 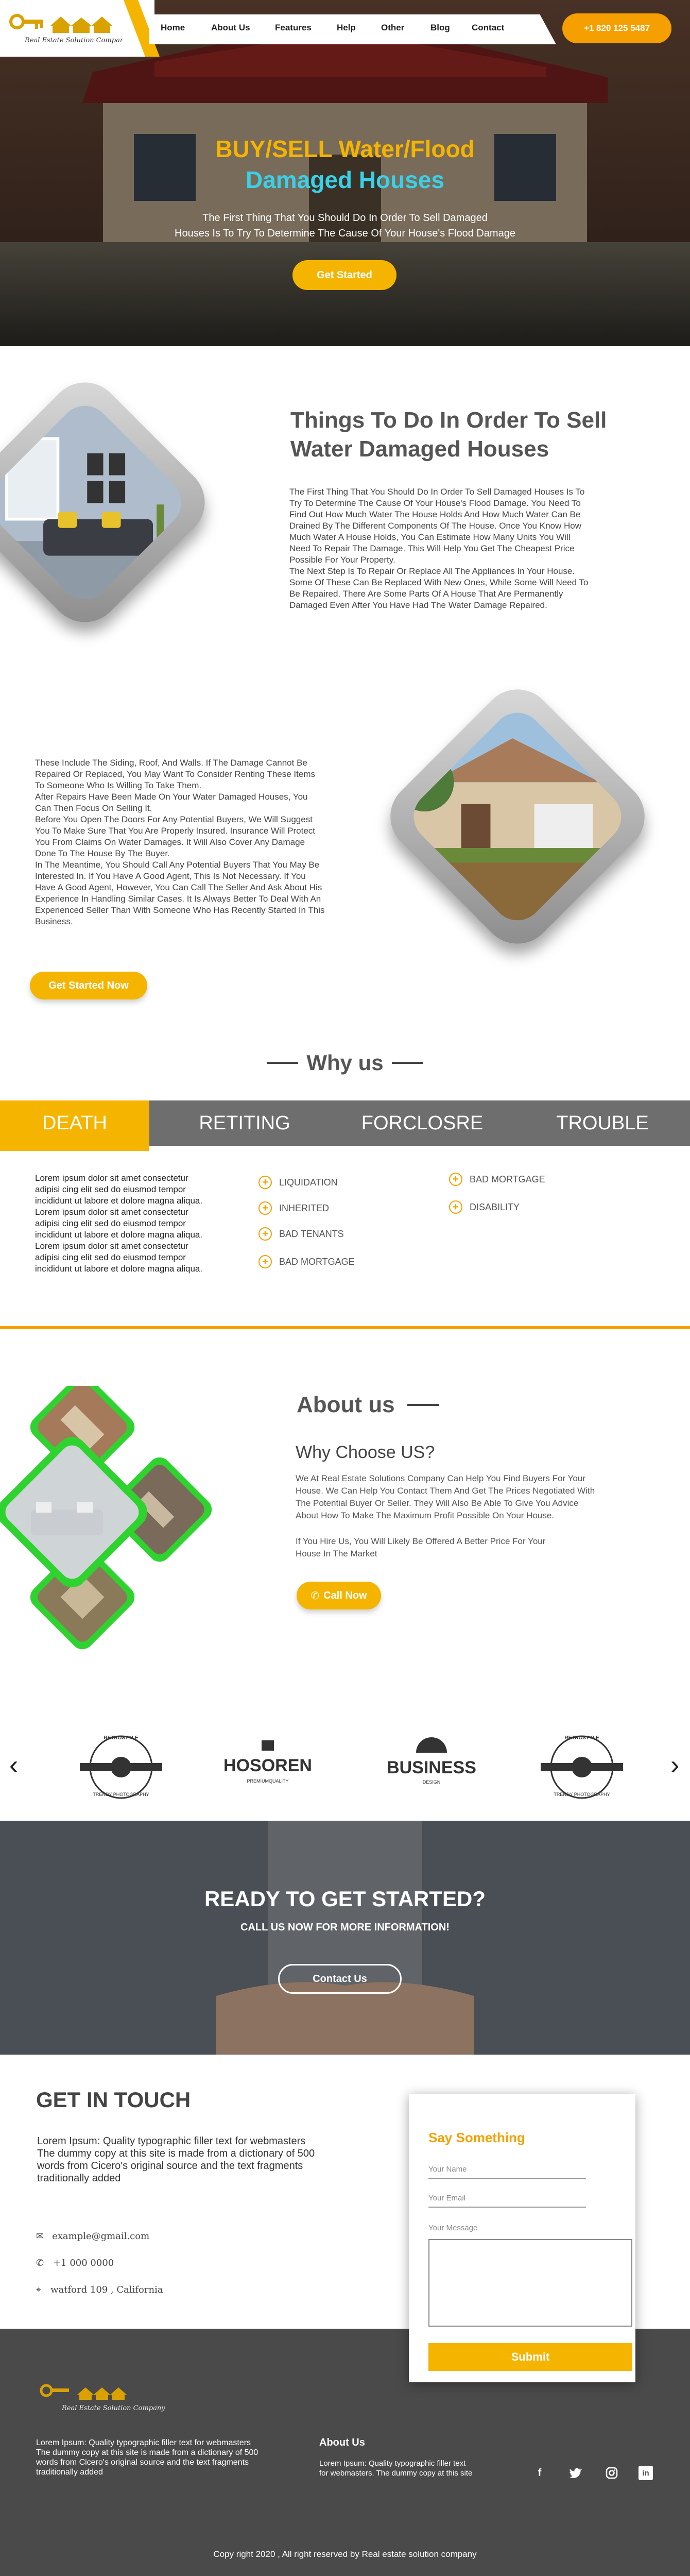 I want to click on logo-hat-mark, so click(x=268, y=1745).